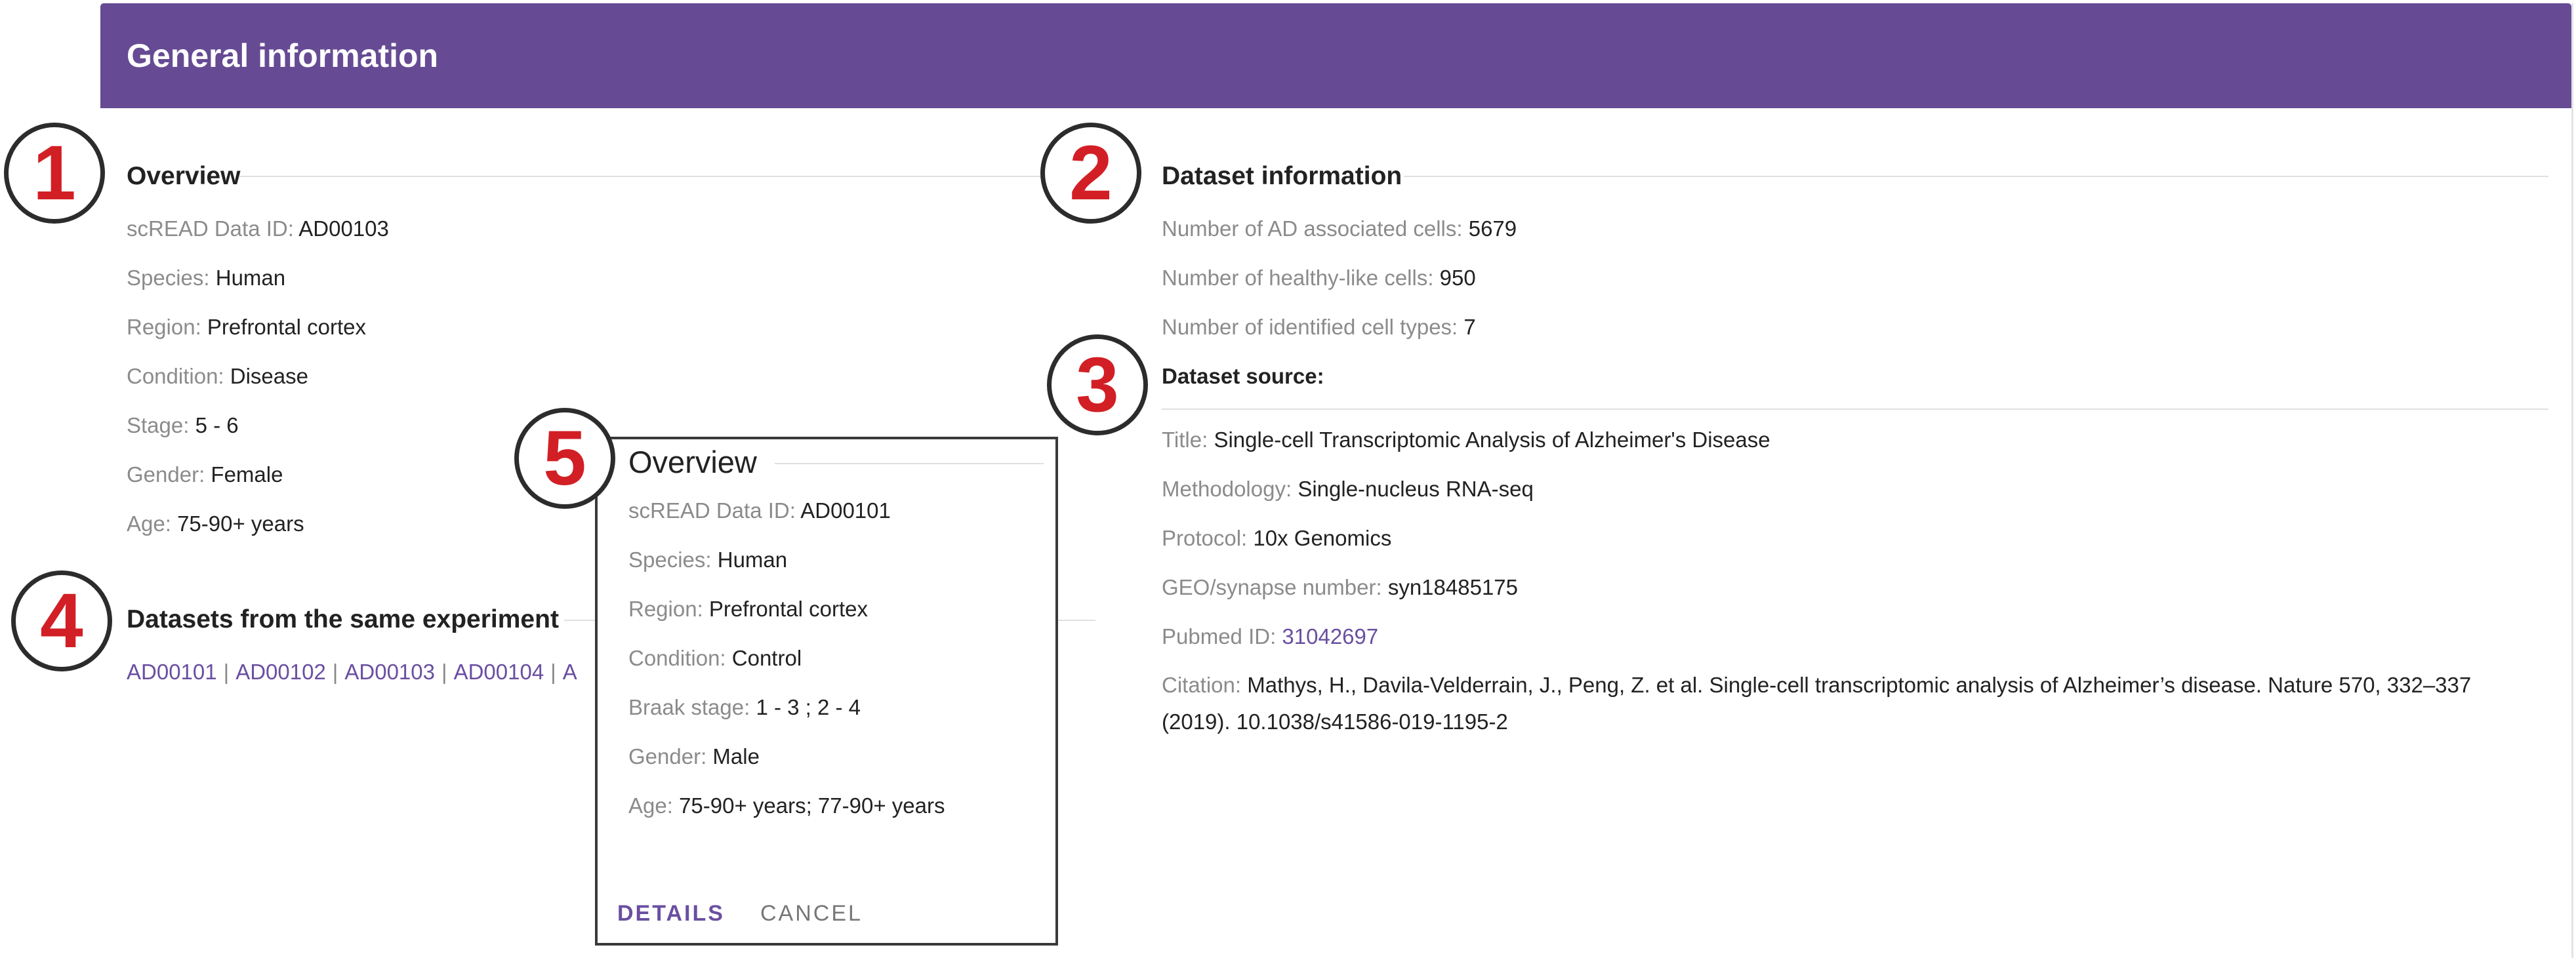  Describe the element at coordinates (184, 176) in the screenshot. I see `overview-title: Overview` at that location.